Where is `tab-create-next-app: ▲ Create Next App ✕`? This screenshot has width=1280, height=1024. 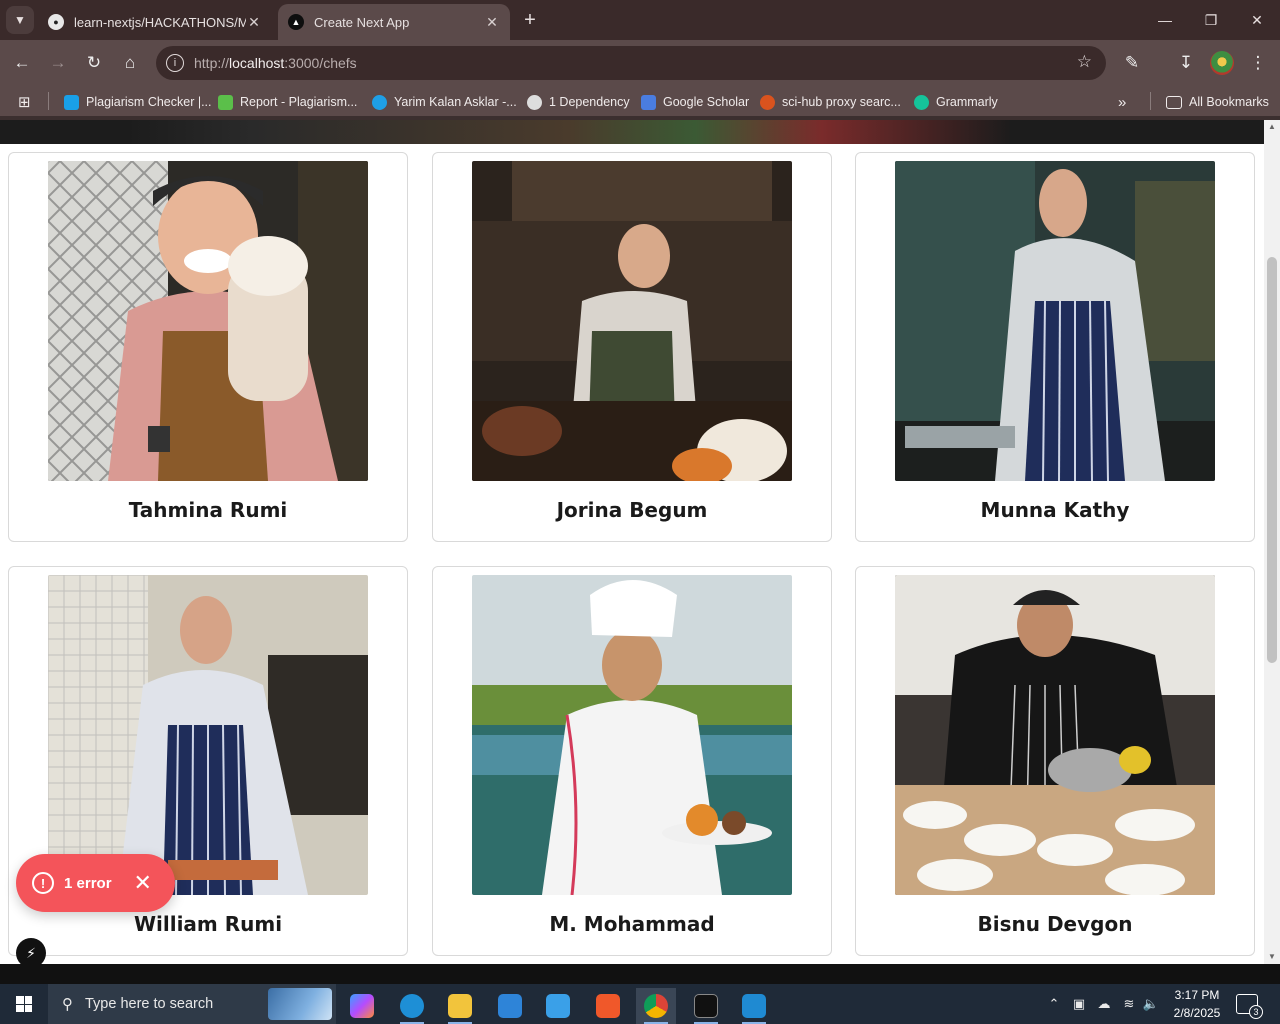
tab-create-next-app: ▲ Create Next App ✕ is located at coordinates (394, 22).